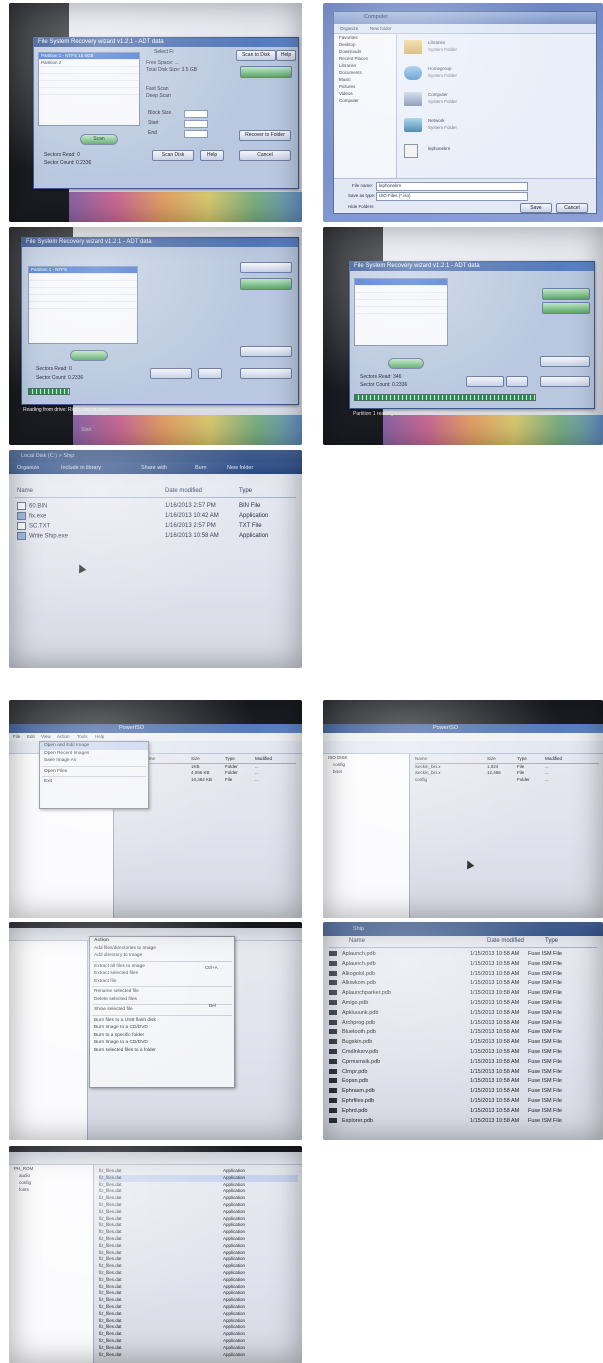 Image resolution: width=603 pixels, height=1363 pixels. What do you see at coordinates (31, 736) in the screenshot?
I see `menu-edit: Edit` at bounding box center [31, 736].